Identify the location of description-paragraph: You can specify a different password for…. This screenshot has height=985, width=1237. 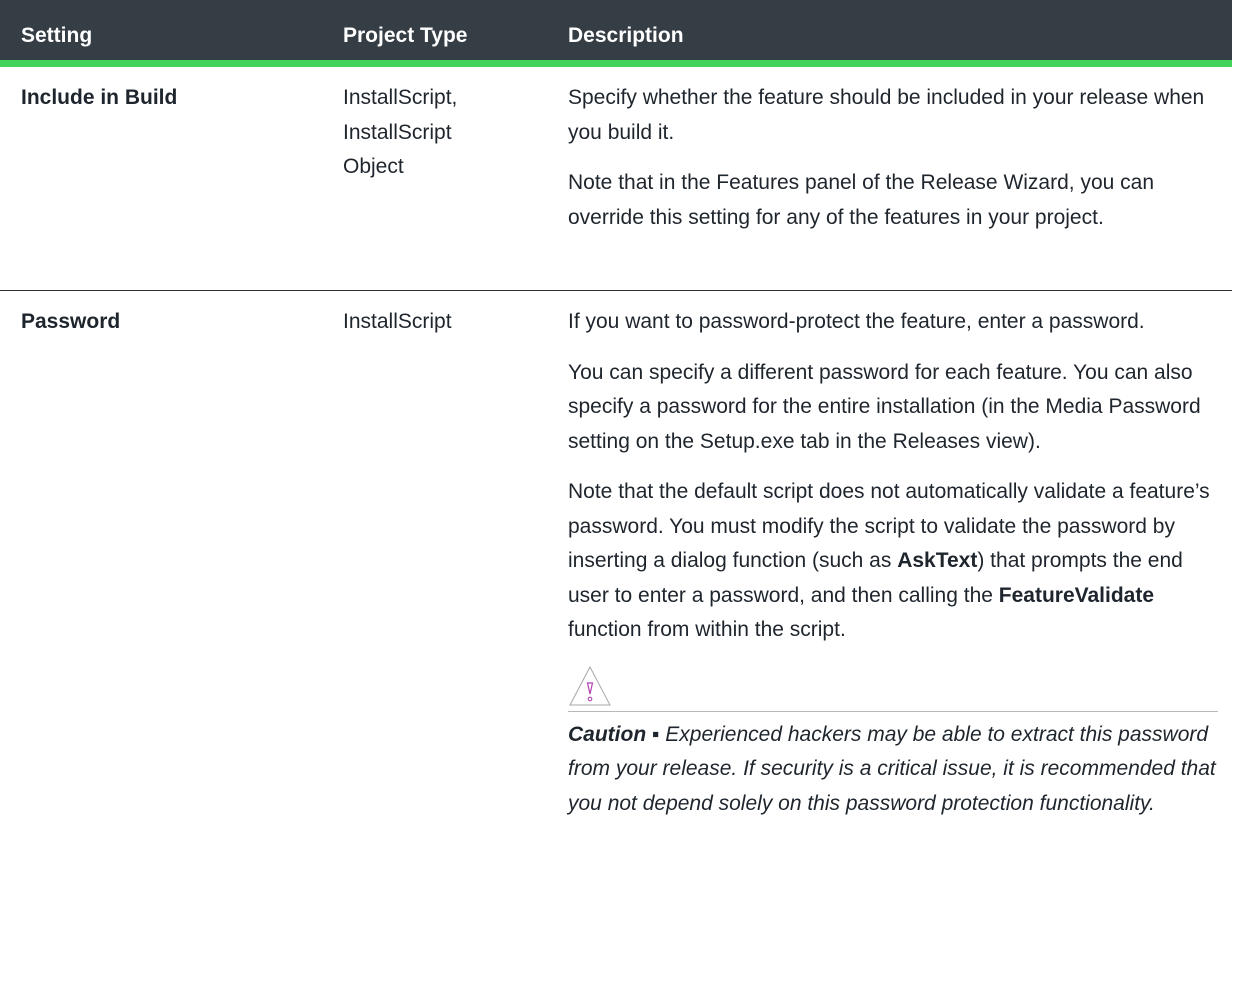
(884, 406).